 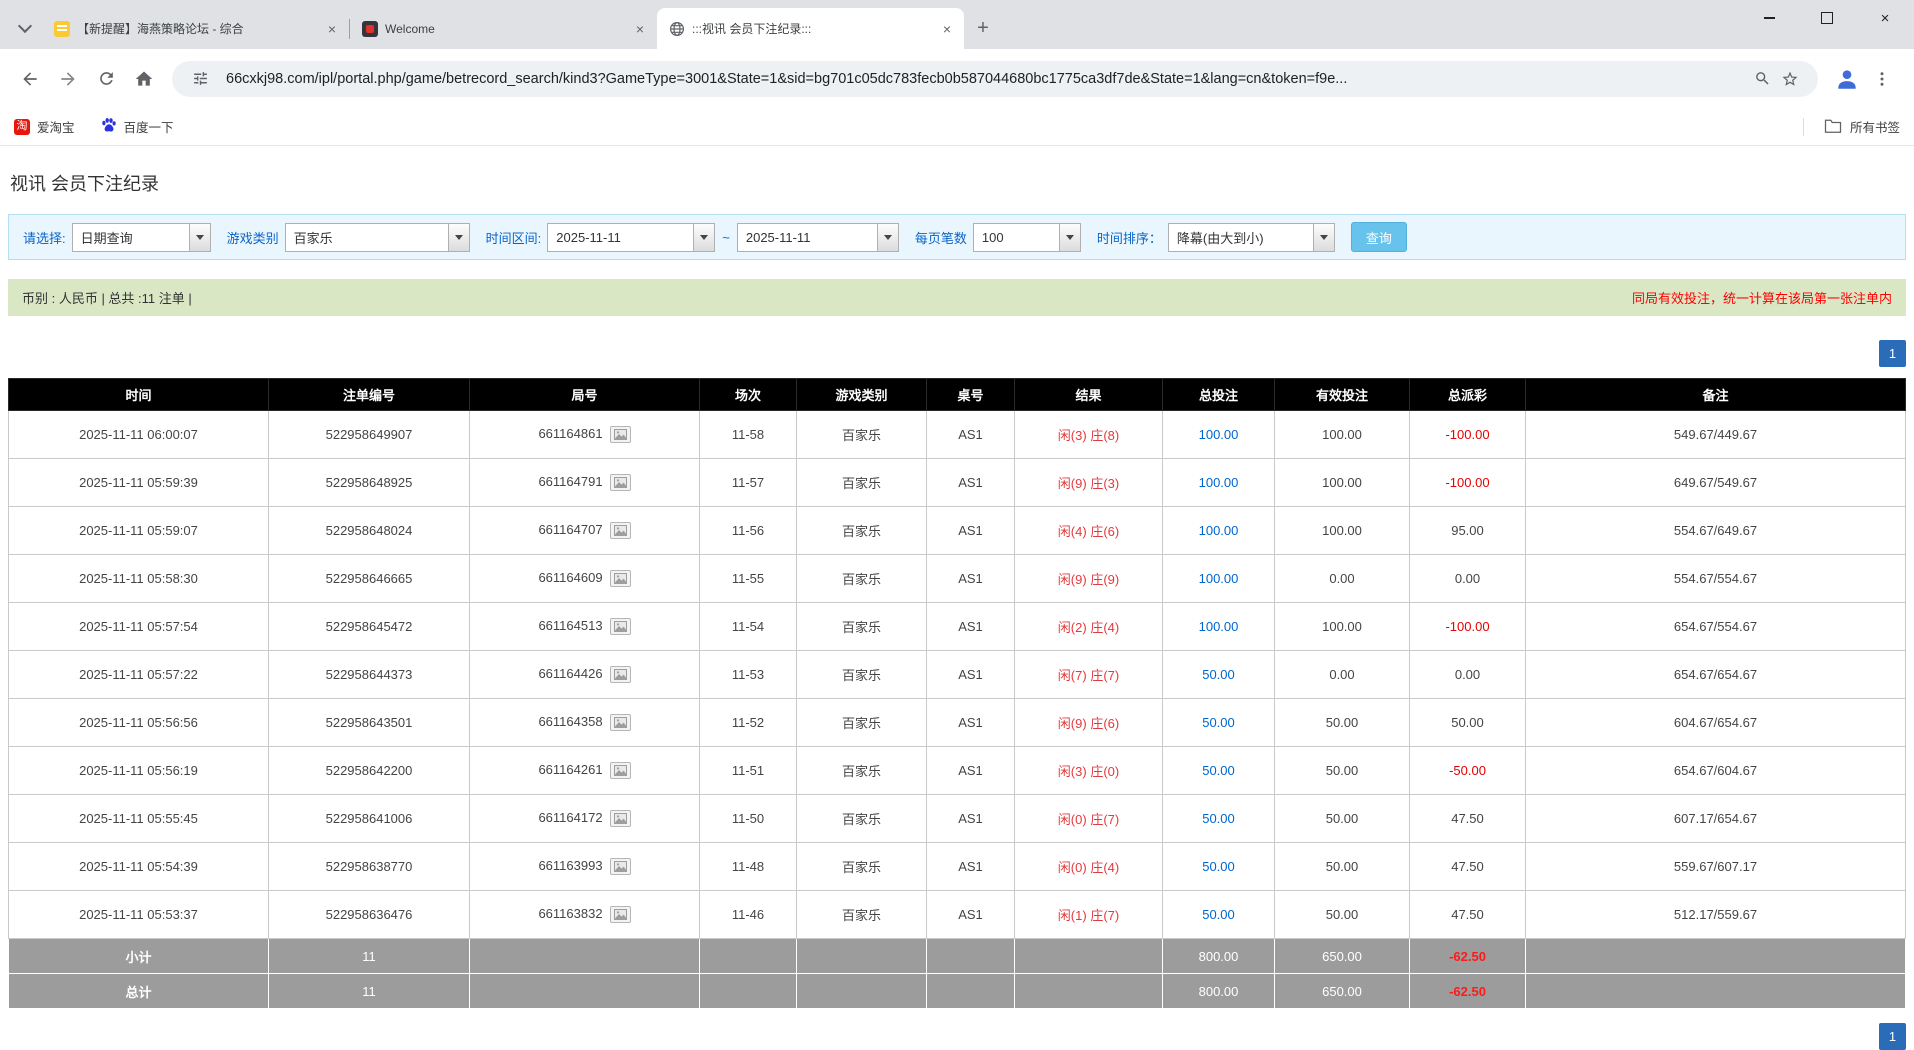 What do you see at coordinates (369, 674) in the screenshot?
I see `cell-bet-id: 522958644373` at bounding box center [369, 674].